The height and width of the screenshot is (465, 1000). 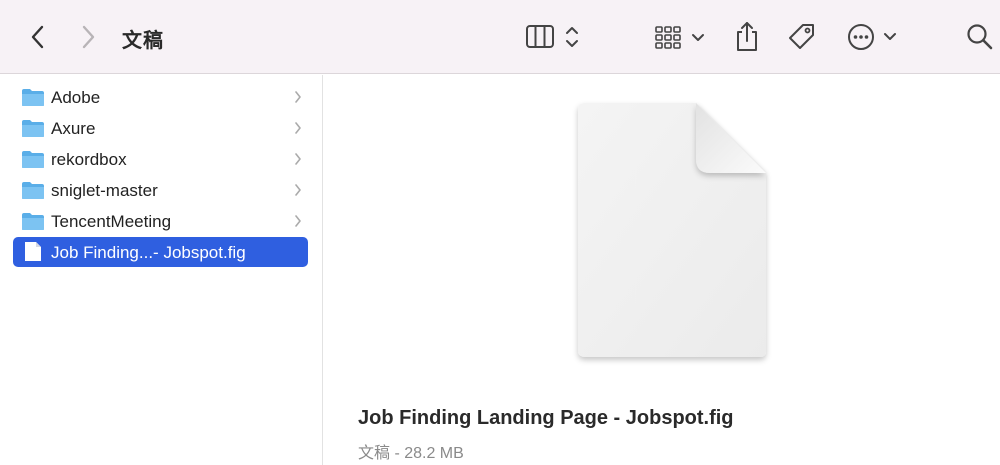 I want to click on list-item-rekordbox: rekordbox, so click(x=160, y=159).